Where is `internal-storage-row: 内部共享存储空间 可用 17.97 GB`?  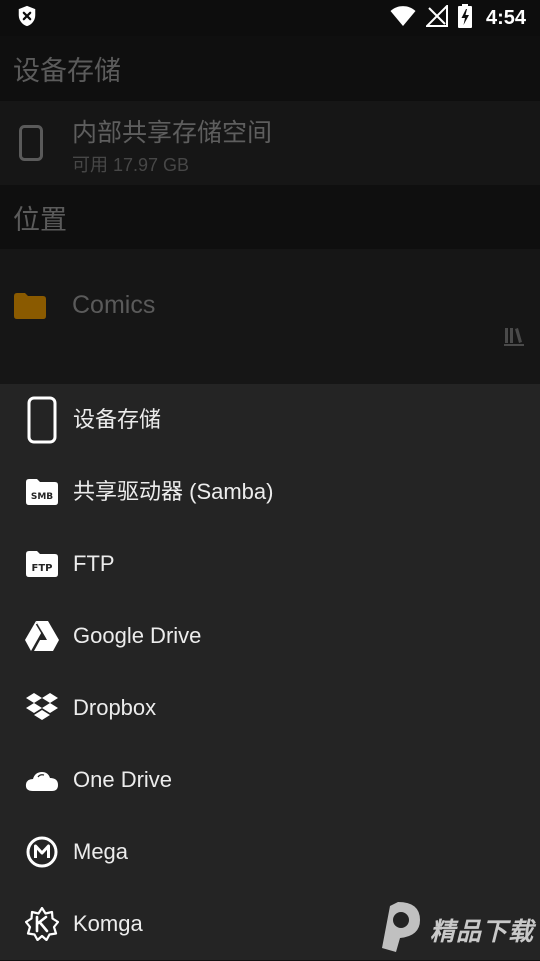 internal-storage-row: 内部共享存储空间 可用 17.97 GB is located at coordinates (270, 143).